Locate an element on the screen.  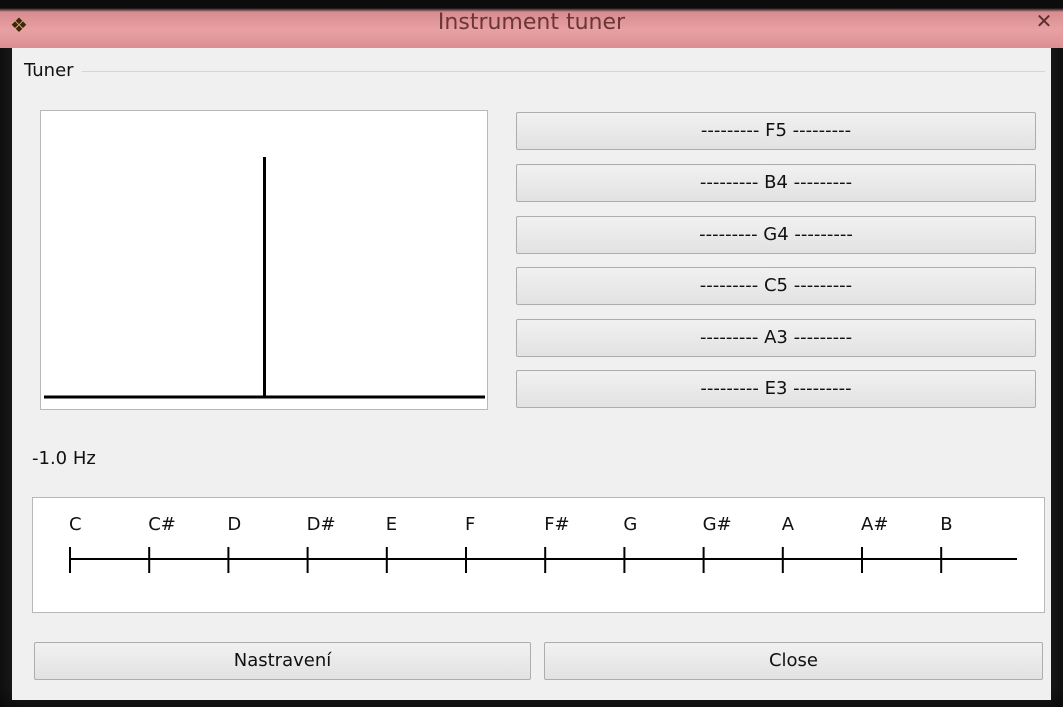
scale-label-e: E is located at coordinates (391, 524).